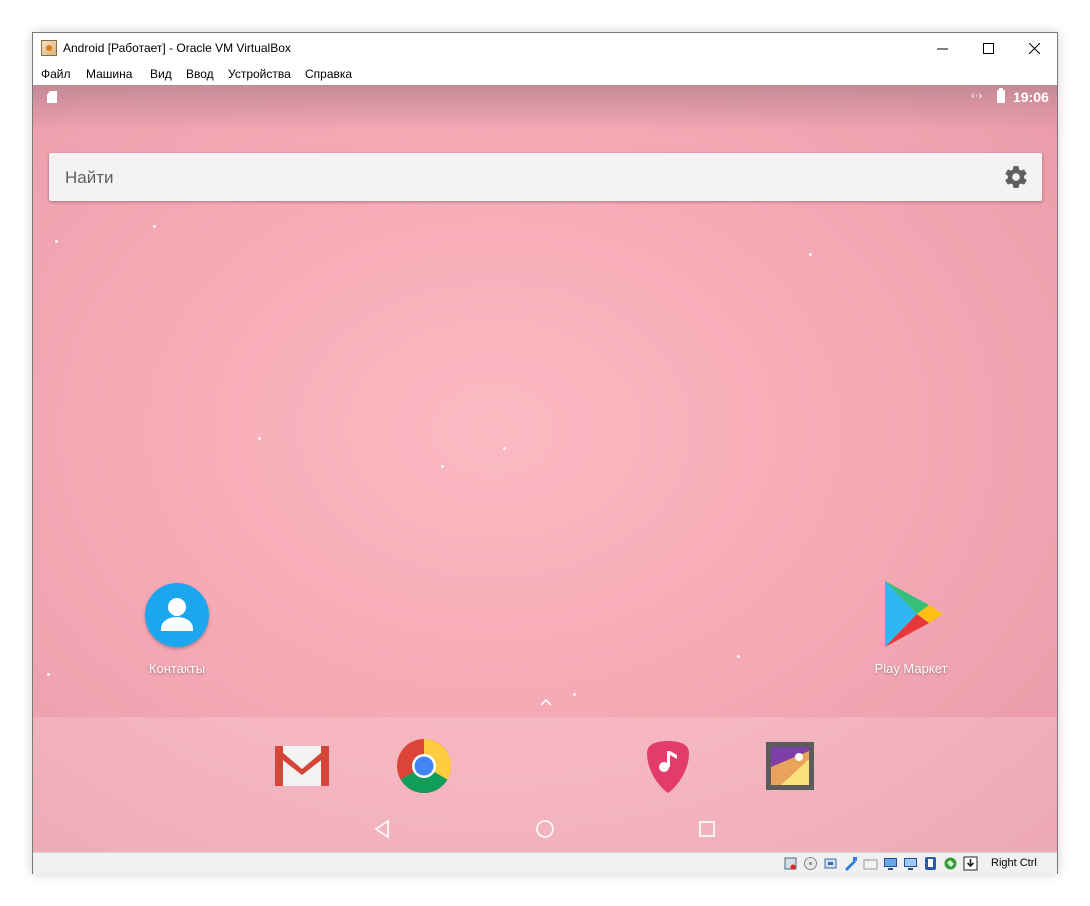 The width and height of the screenshot is (1090, 906). I want to click on usb-icon, so click(870, 863).